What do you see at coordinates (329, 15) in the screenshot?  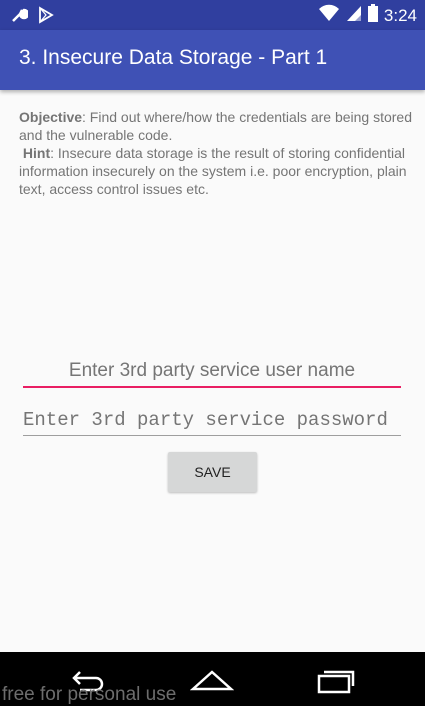 I see `wifi-icon` at bounding box center [329, 15].